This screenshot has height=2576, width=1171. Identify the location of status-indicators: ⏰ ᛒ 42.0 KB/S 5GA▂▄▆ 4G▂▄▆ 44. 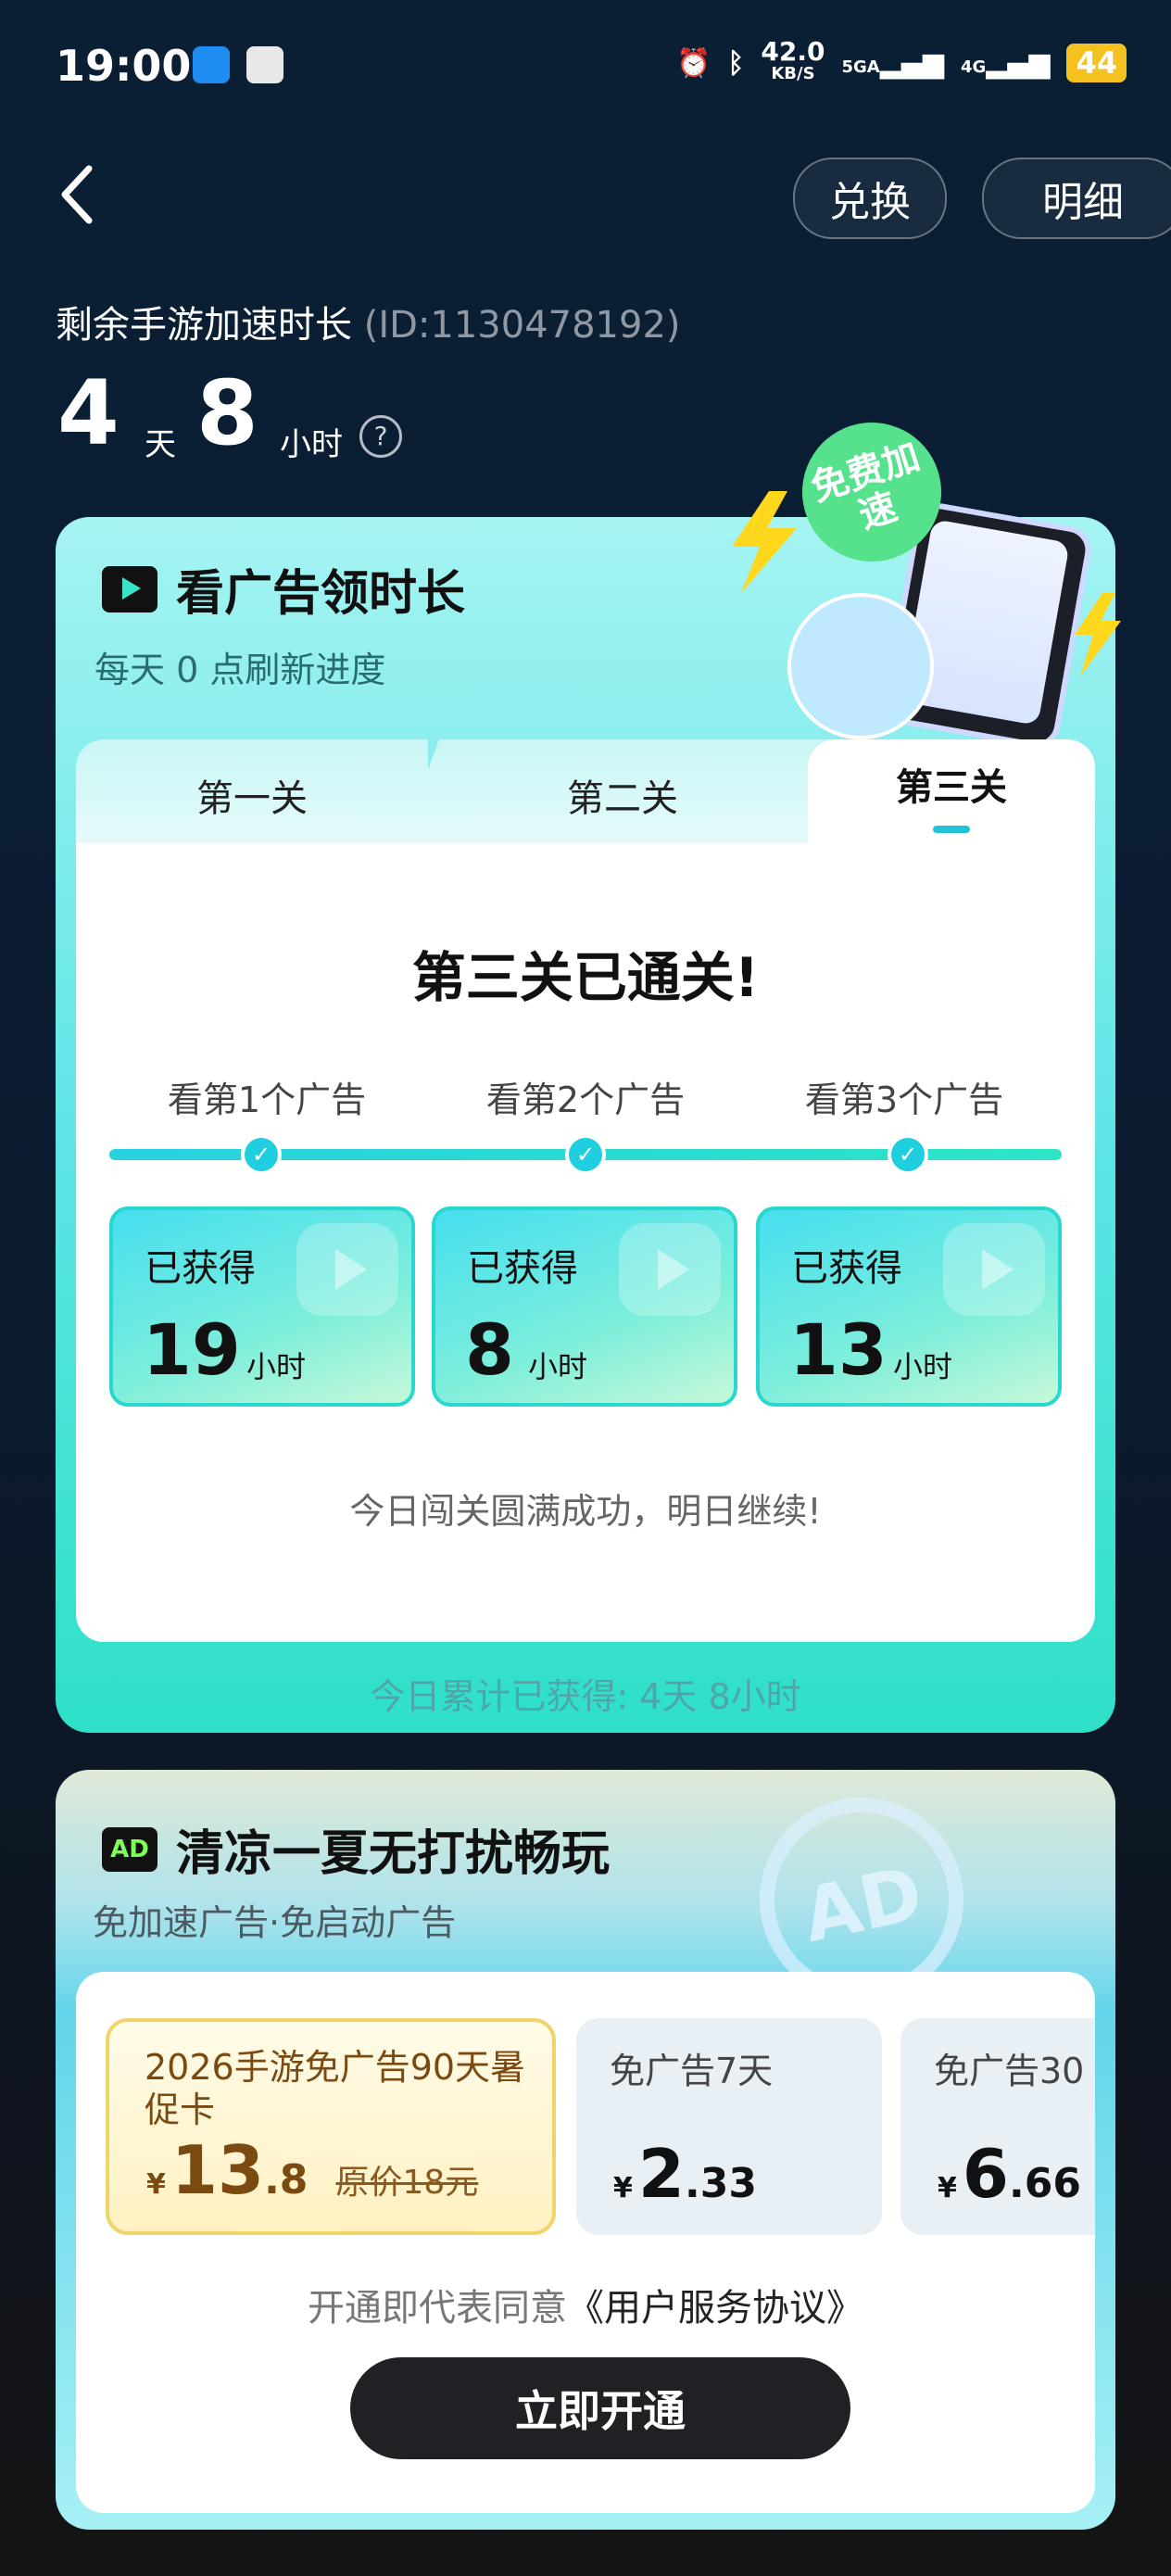
(902, 60).